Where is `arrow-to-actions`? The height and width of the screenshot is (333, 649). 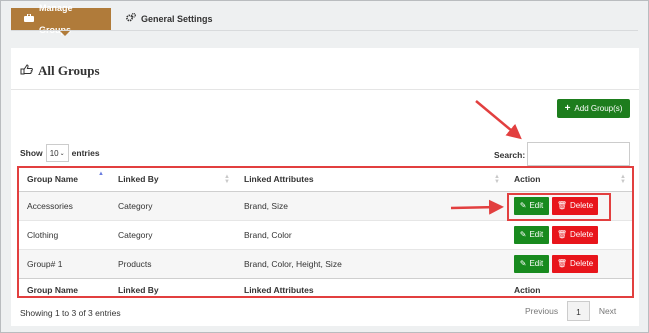
arrow-to-actions is located at coordinates (477, 207).